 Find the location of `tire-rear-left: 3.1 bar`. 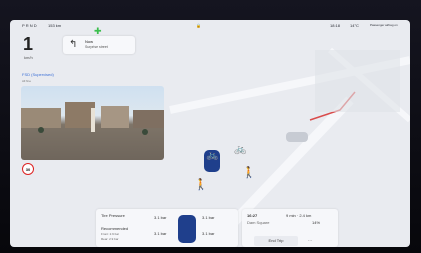

tire-rear-left: 3.1 bar is located at coordinates (160, 233).